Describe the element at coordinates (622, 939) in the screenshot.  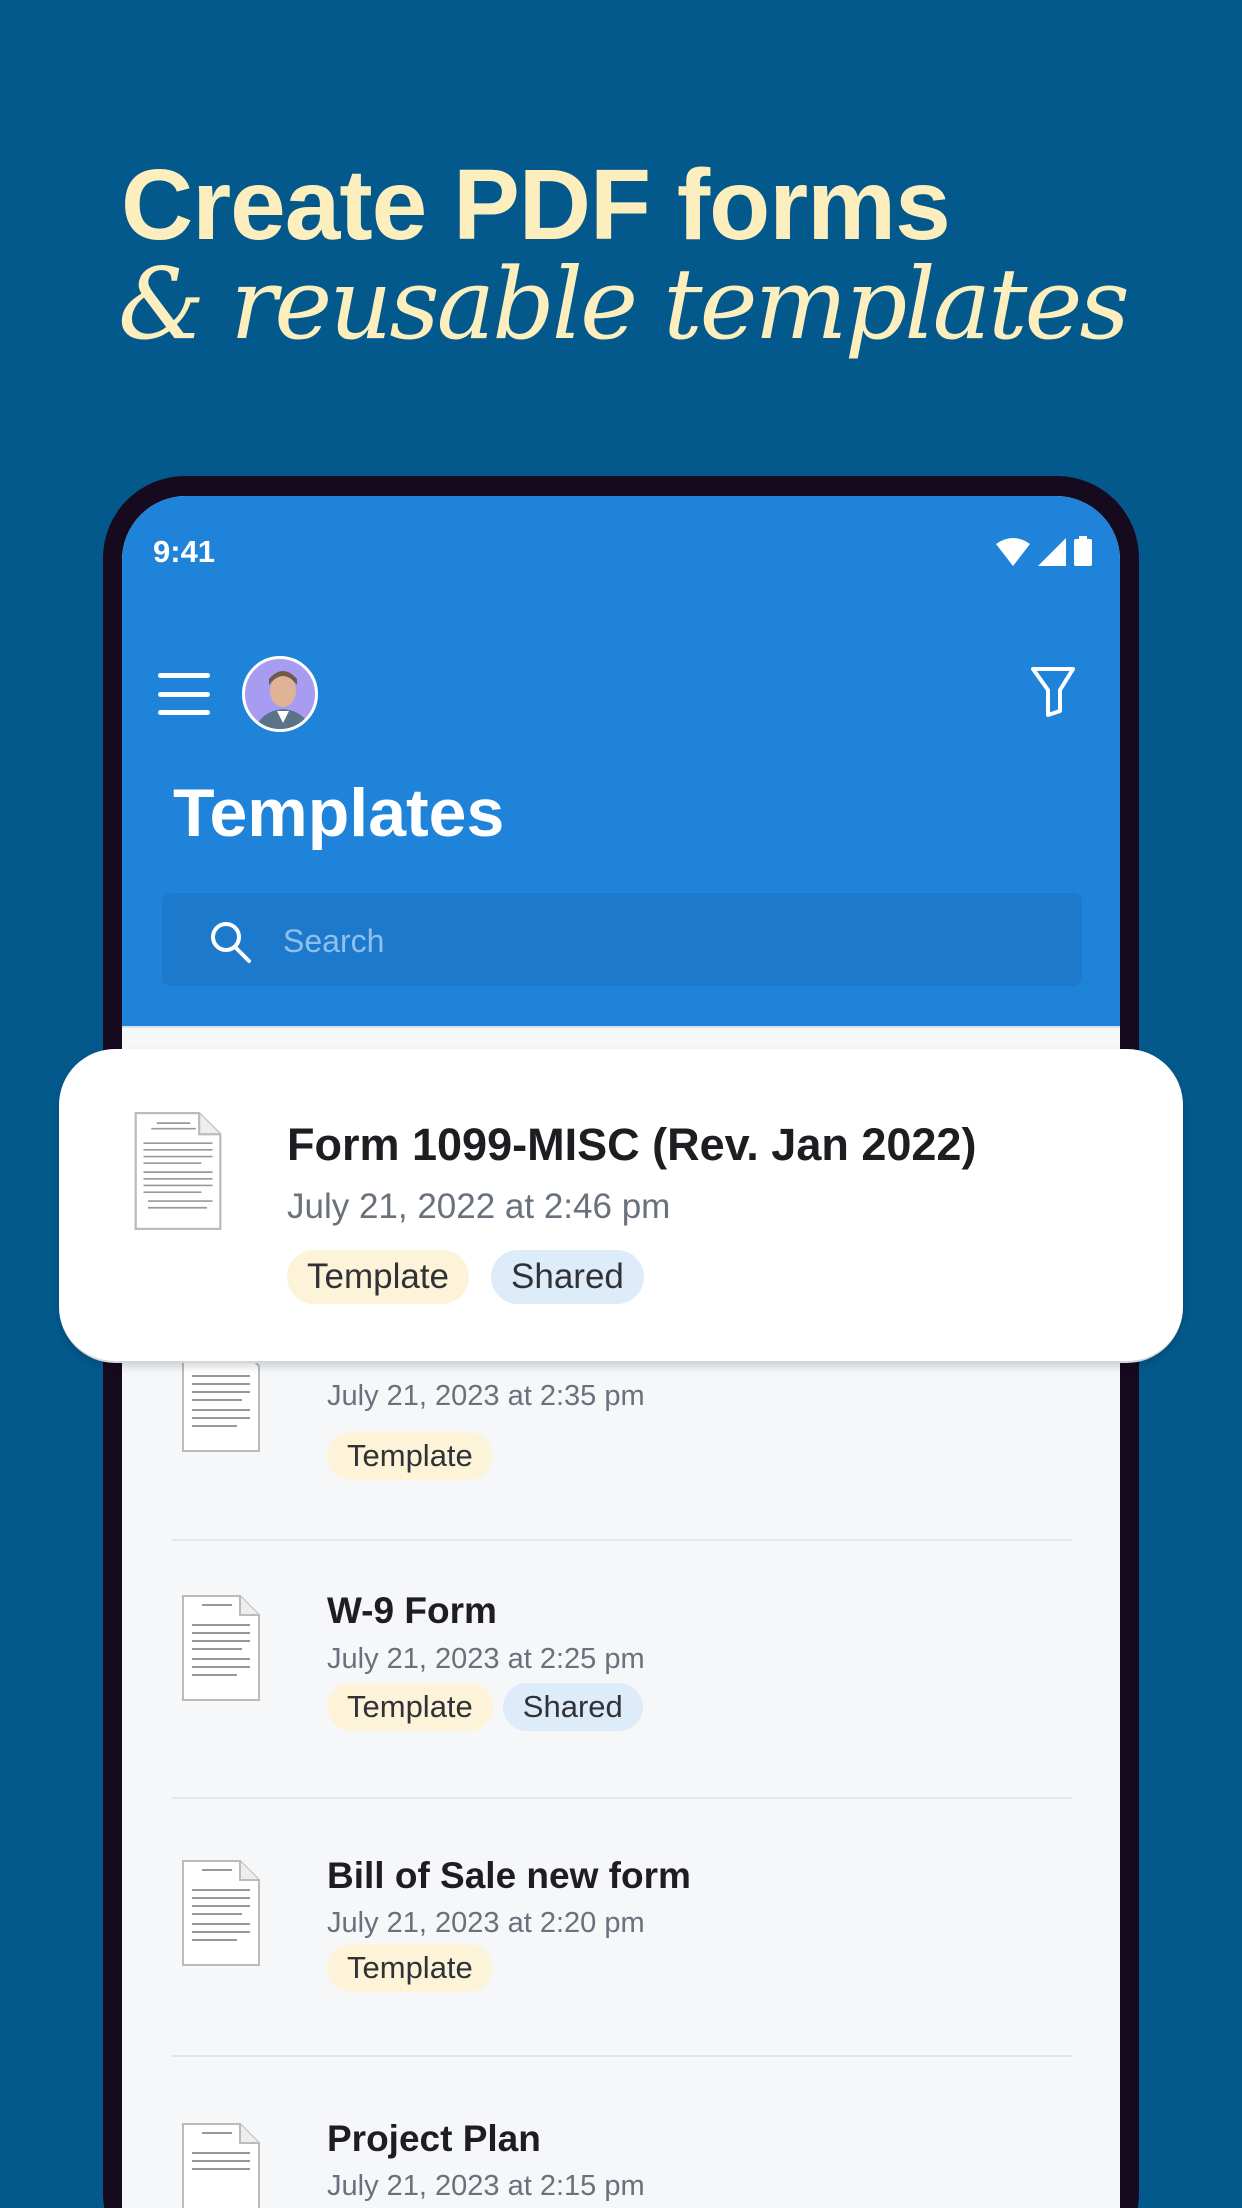
I see `search-input: Search` at that location.